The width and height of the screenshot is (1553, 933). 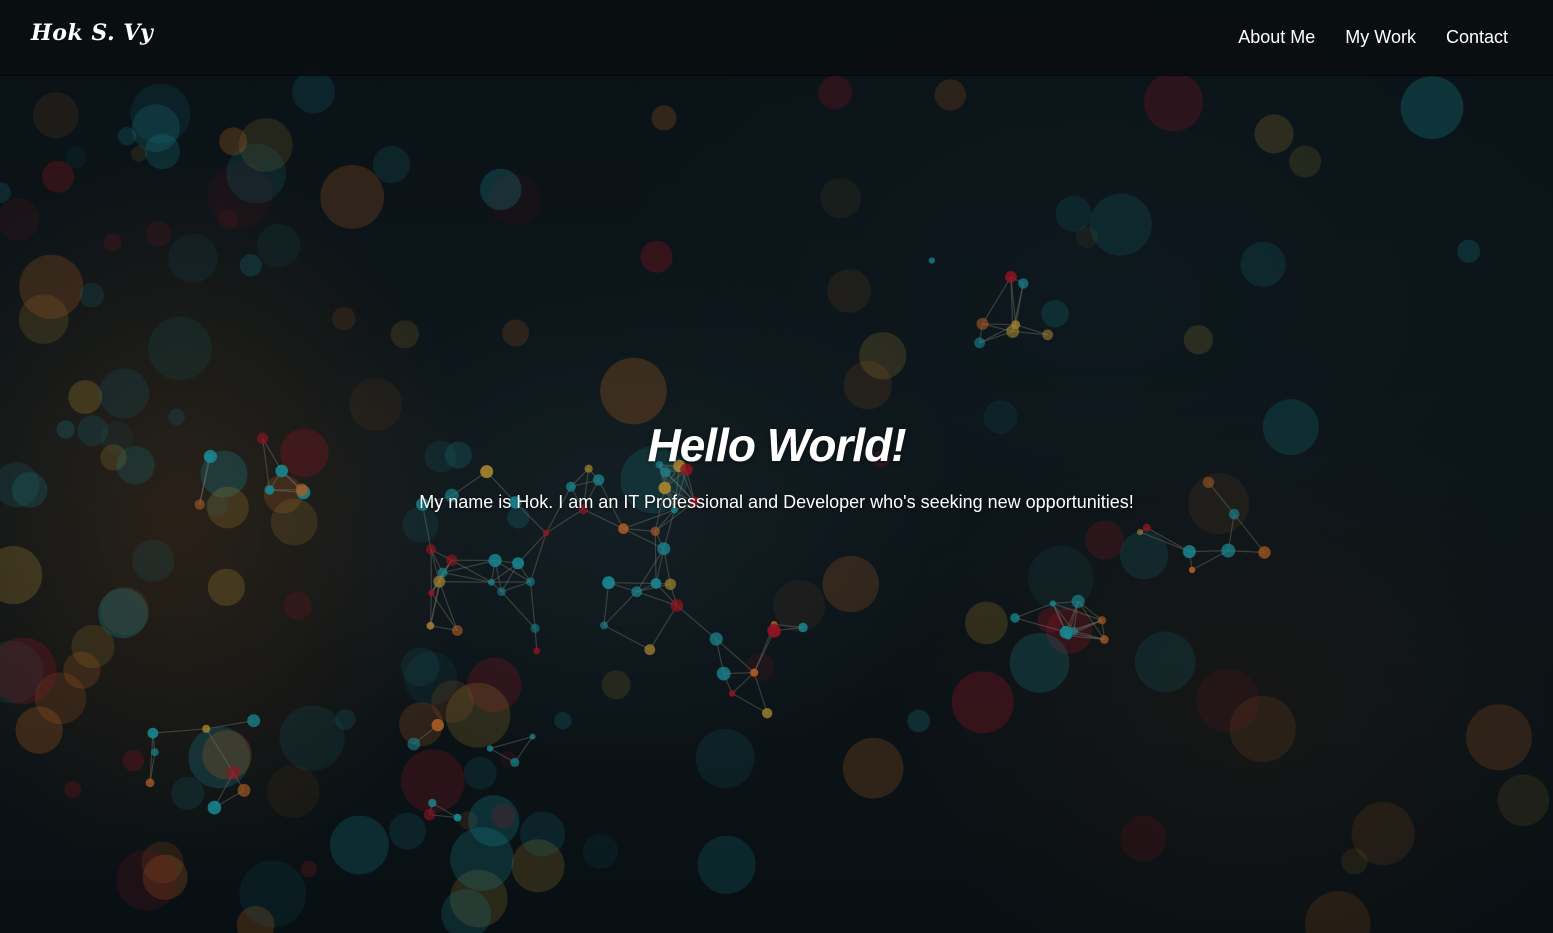 What do you see at coordinates (1477, 37) in the screenshot?
I see `nav-contact-link: Contact` at bounding box center [1477, 37].